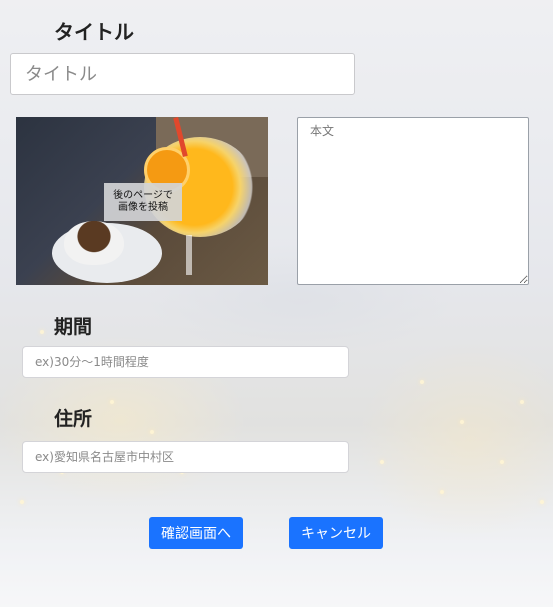 The image size is (553, 607). Describe the element at coordinates (413, 201) in the screenshot. I see `body-textarea` at that location.